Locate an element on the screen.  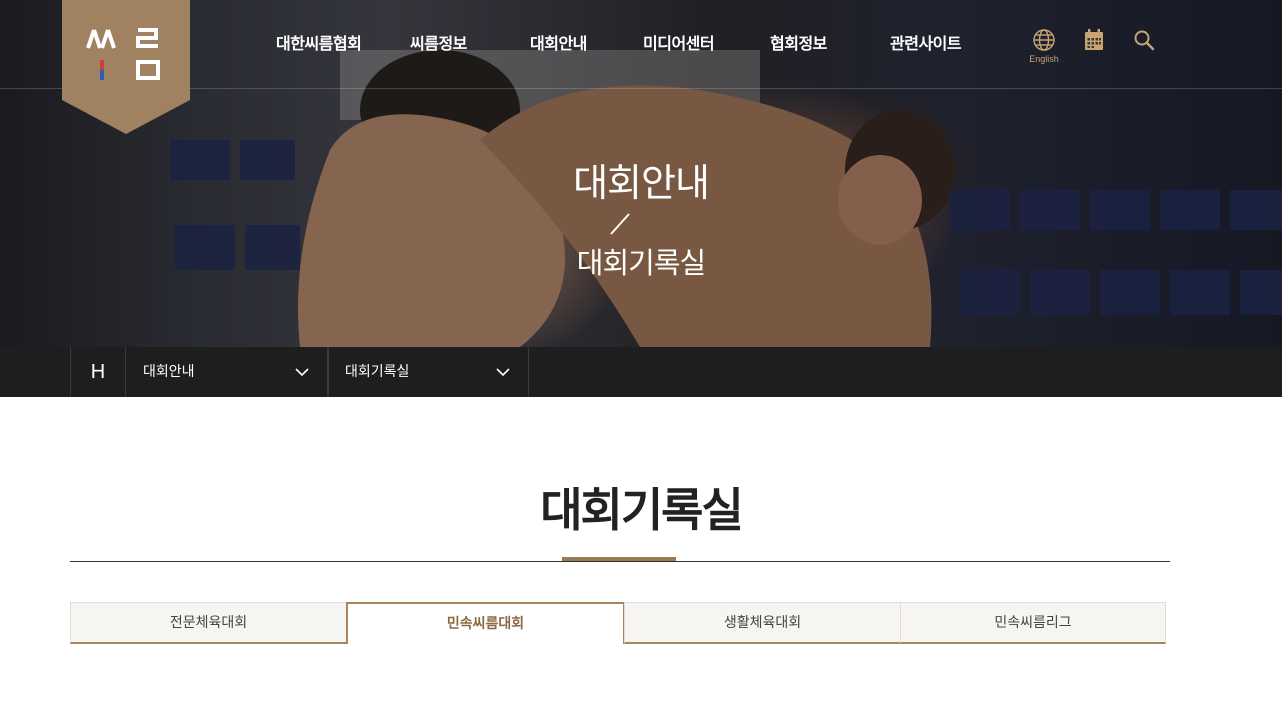
search-button is located at coordinates (1144, 42).